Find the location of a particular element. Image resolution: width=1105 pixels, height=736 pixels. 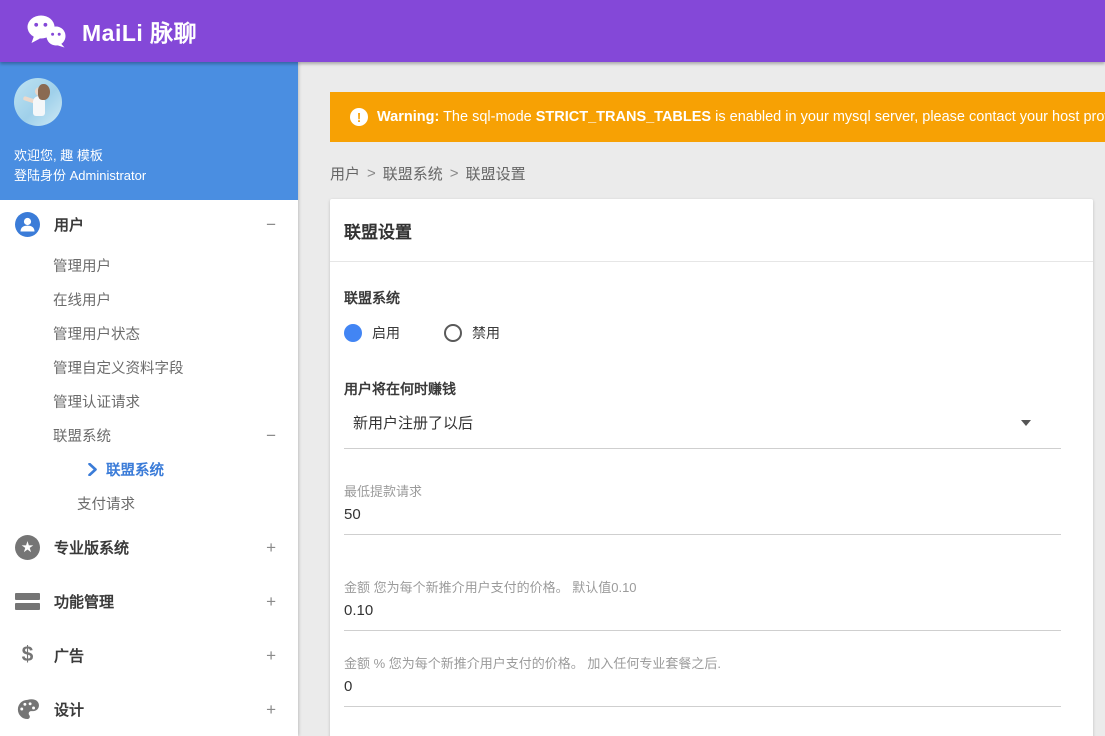

referral-percent-input is located at coordinates (702, 692).